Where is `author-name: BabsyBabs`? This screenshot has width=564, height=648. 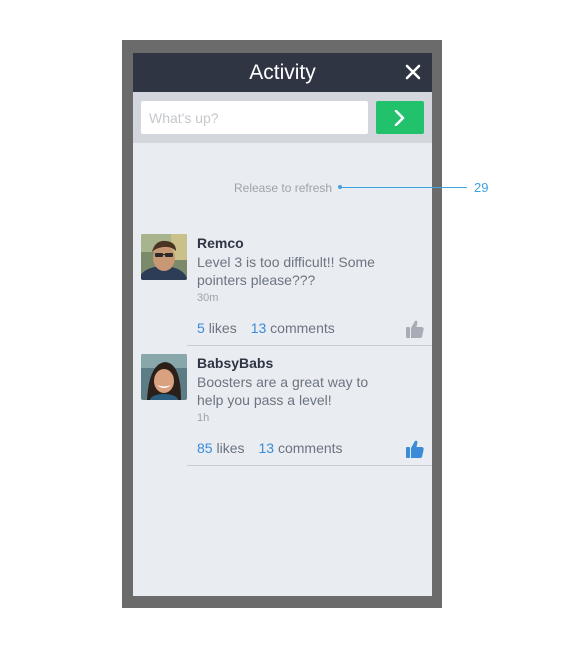 author-name: BabsyBabs is located at coordinates (235, 363).